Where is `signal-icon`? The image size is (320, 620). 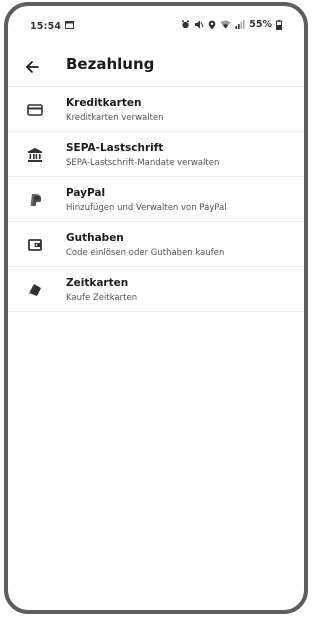 signal-icon is located at coordinates (240, 24).